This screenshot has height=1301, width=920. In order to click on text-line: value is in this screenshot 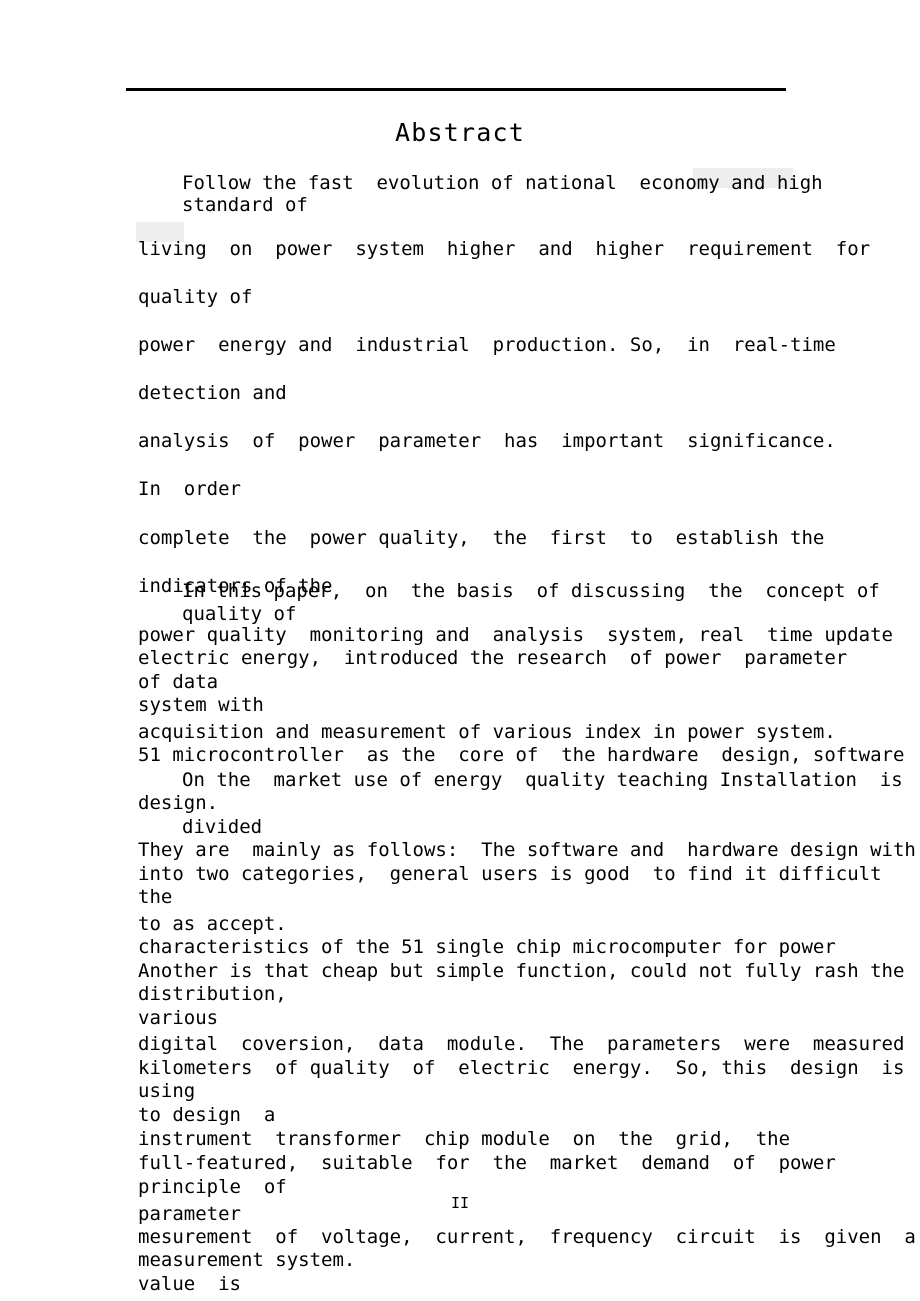, I will do `click(189, 1284)`.